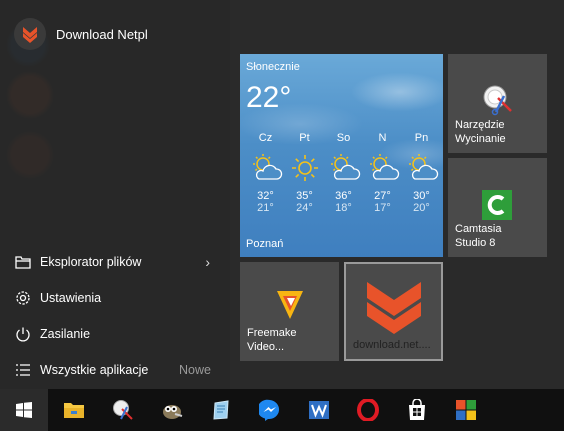  I want to click on notepad-icon, so click(221, 410).